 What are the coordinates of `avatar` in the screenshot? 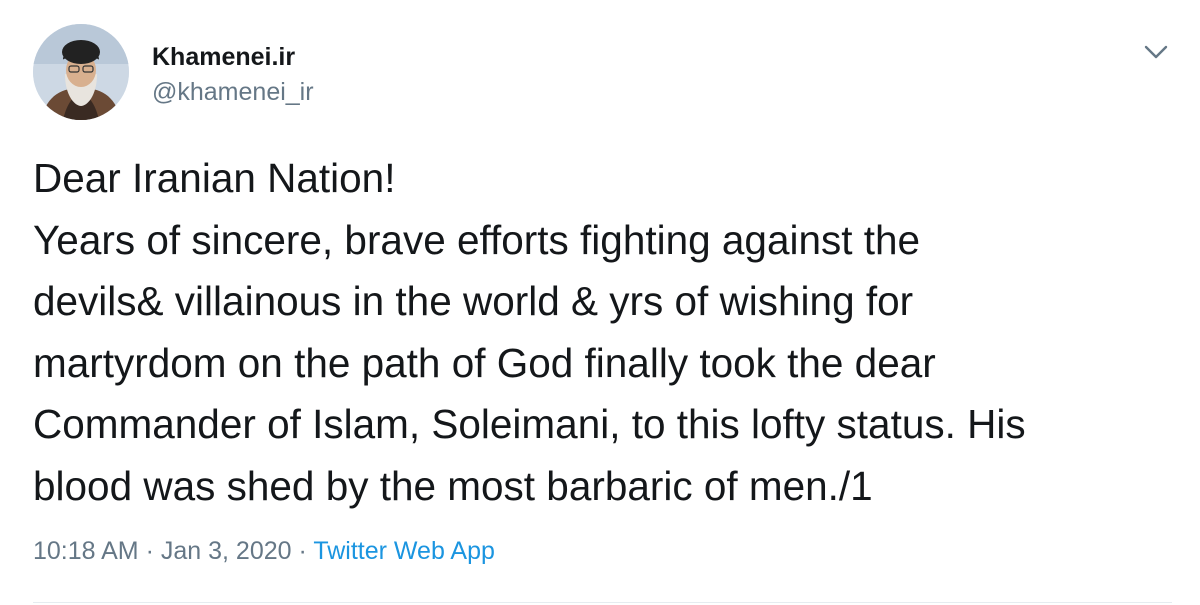 It's located at (81, 72).